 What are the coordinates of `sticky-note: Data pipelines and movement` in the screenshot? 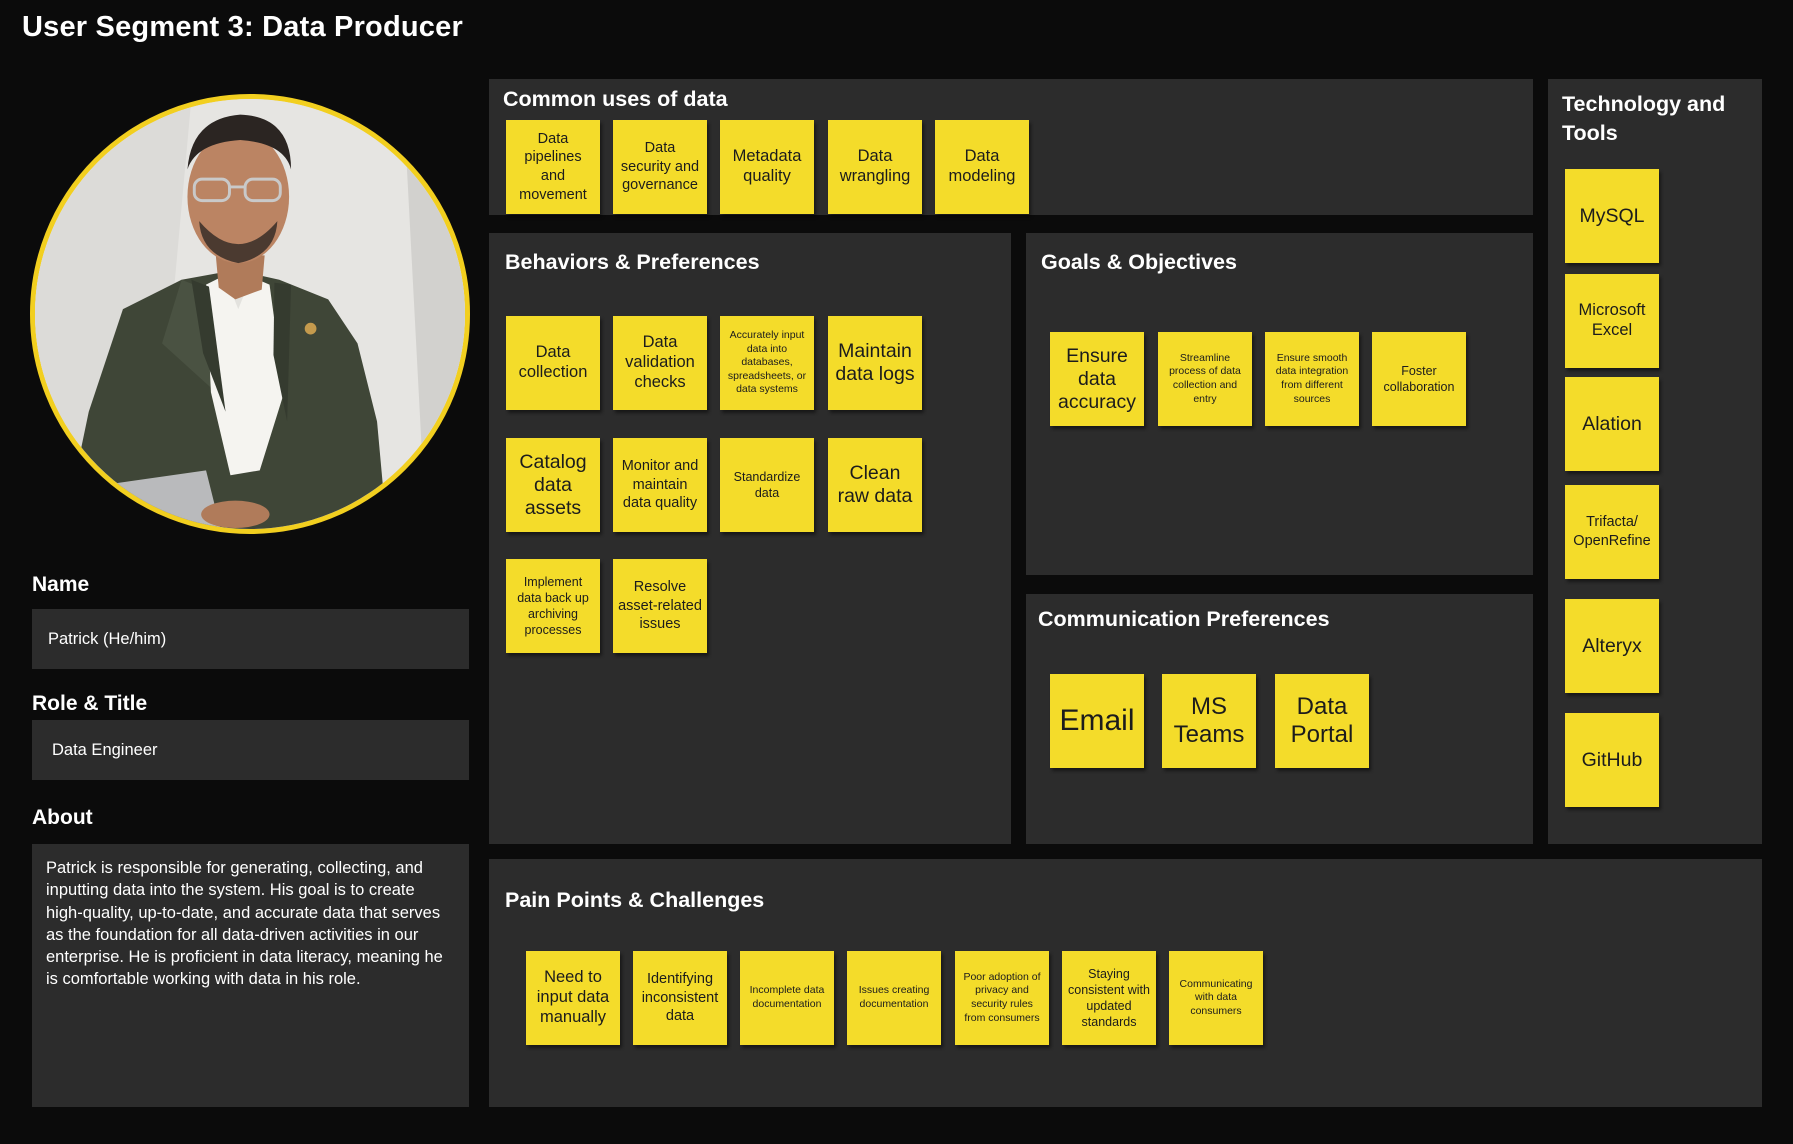 It's located at (553, 167).